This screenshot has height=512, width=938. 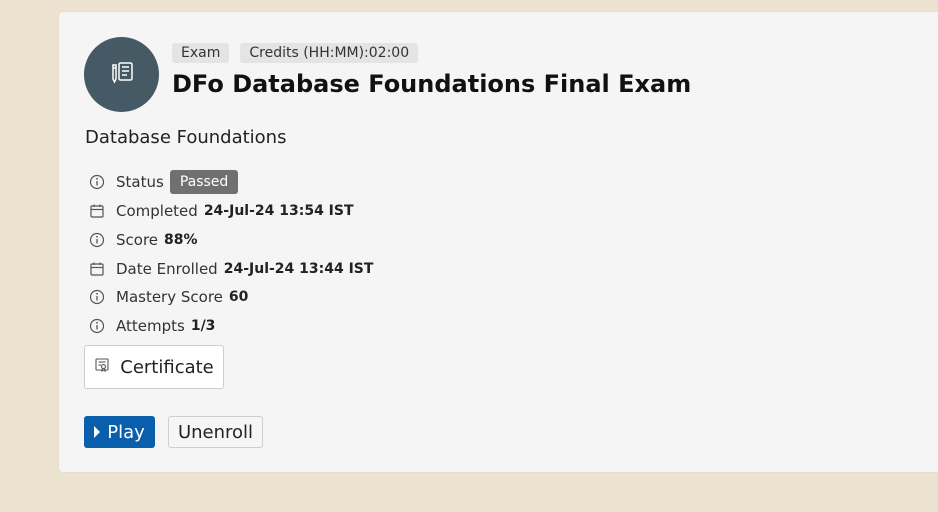 I want to click on completed-value: 24-Jul-24 13:54 IST, so click(x=278, y=211).